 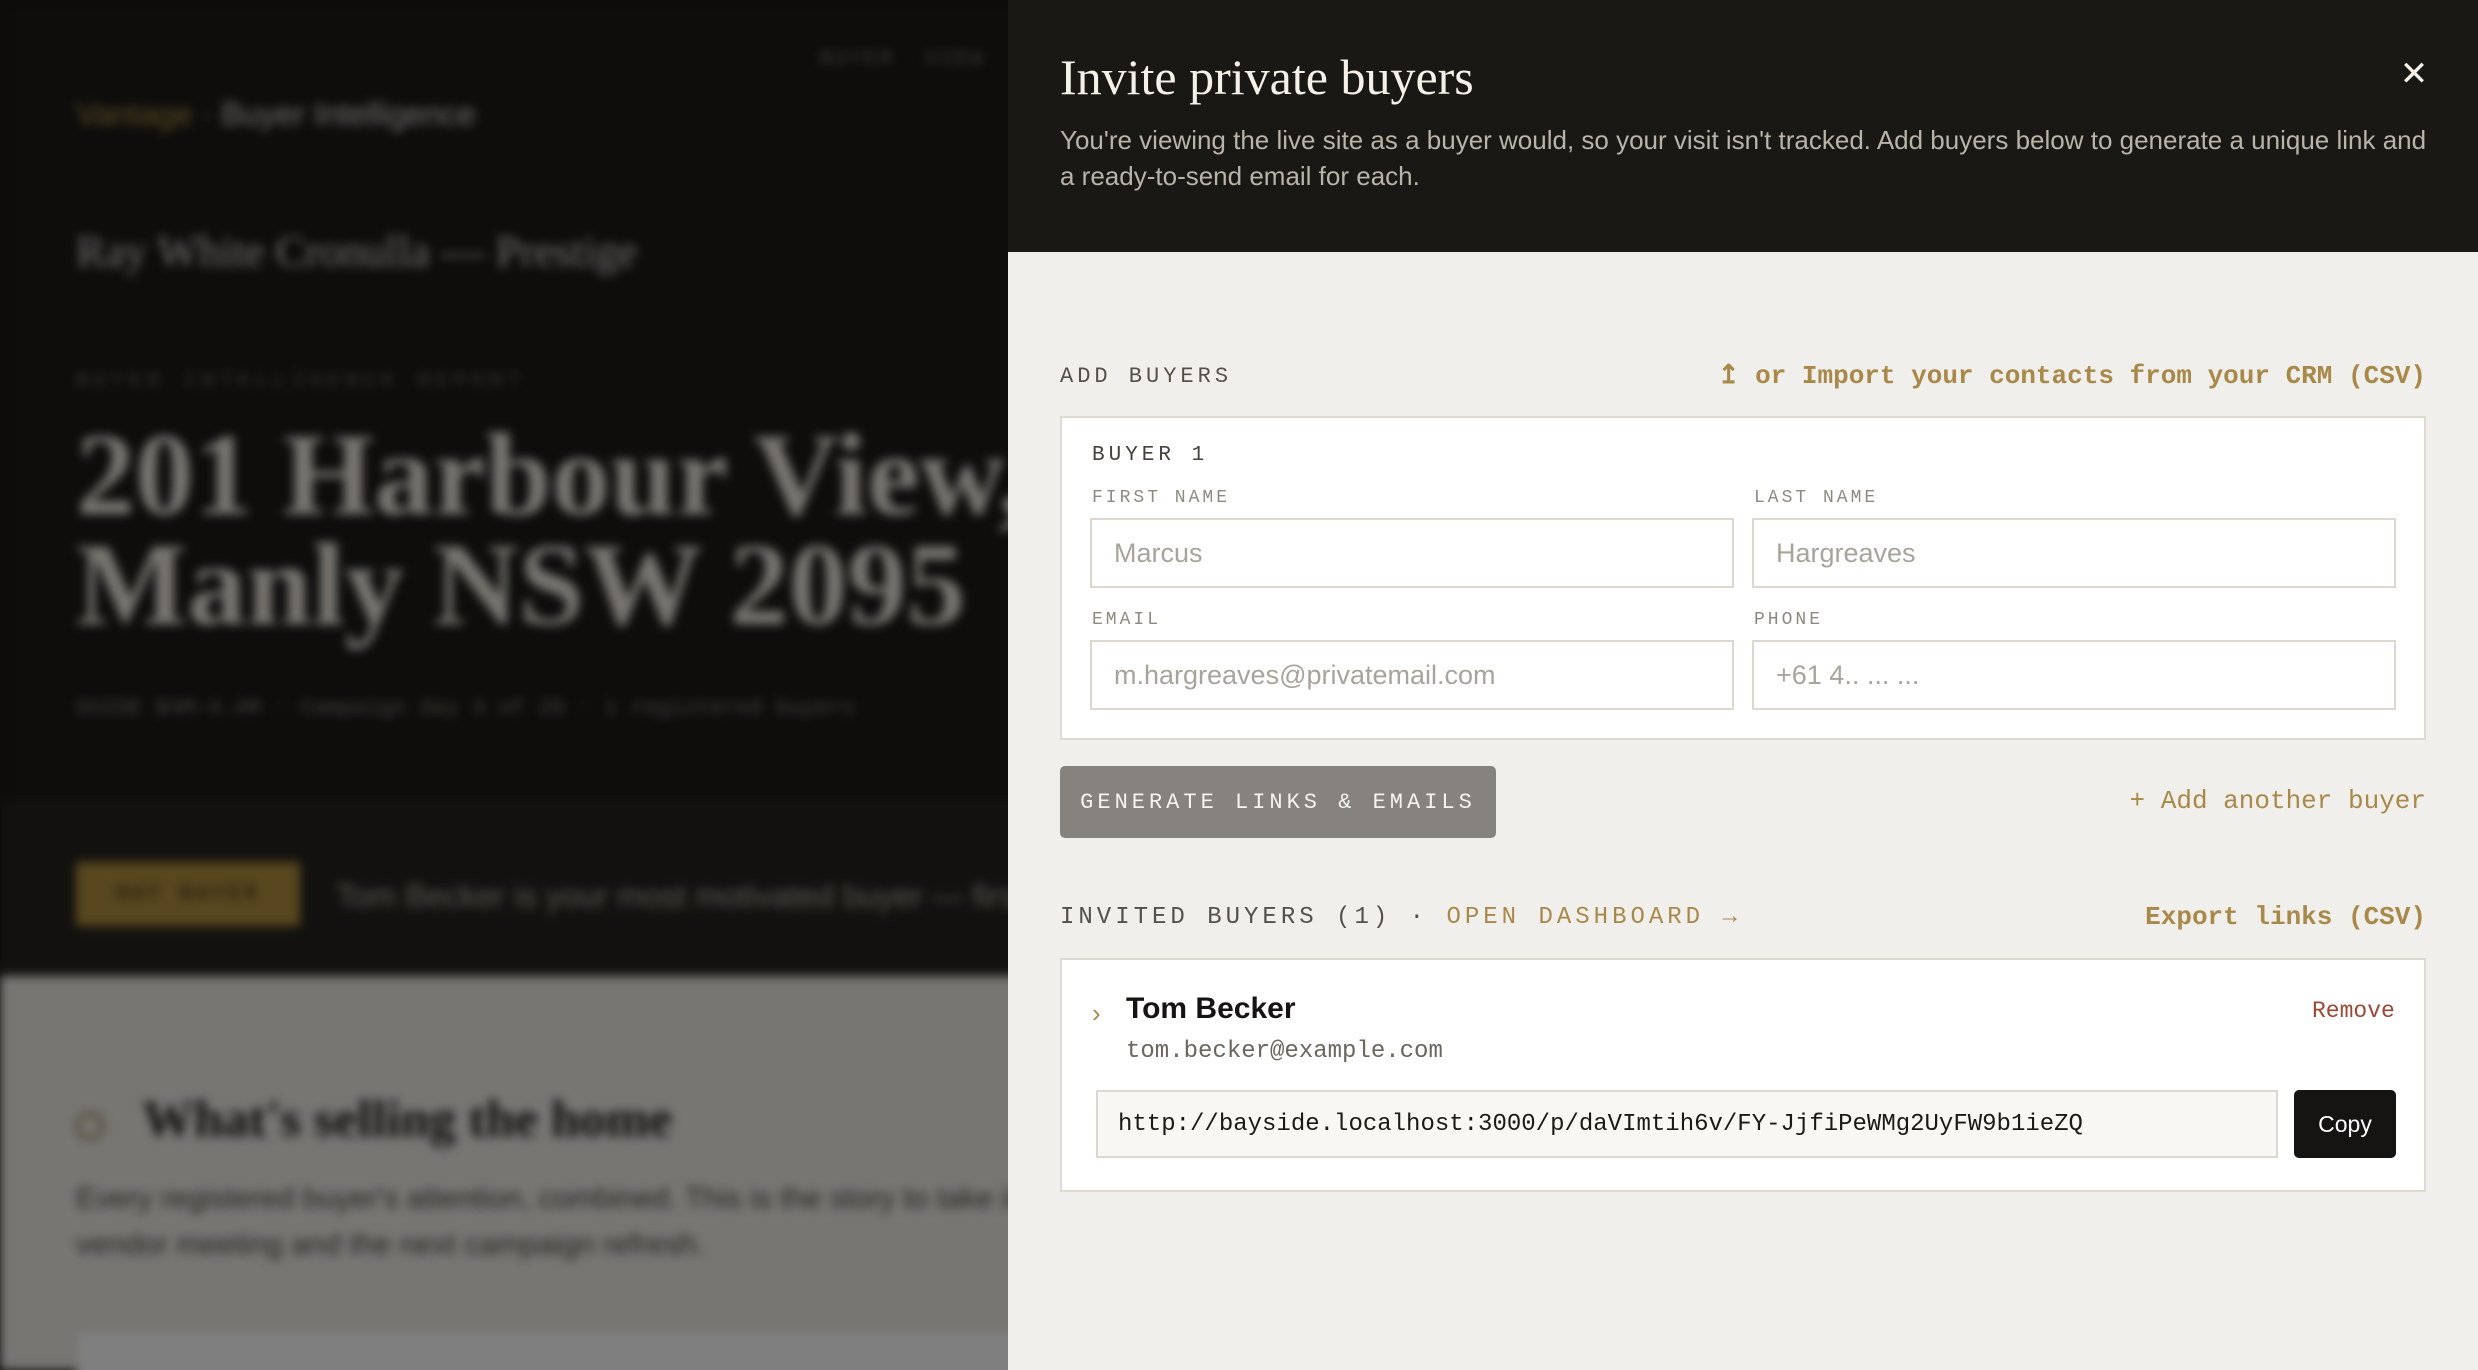 I want to click on invited-buyers-heading: INVITED BUYERS (1) · OPEN DASHBOARD →, so click(x=1400, y=917).